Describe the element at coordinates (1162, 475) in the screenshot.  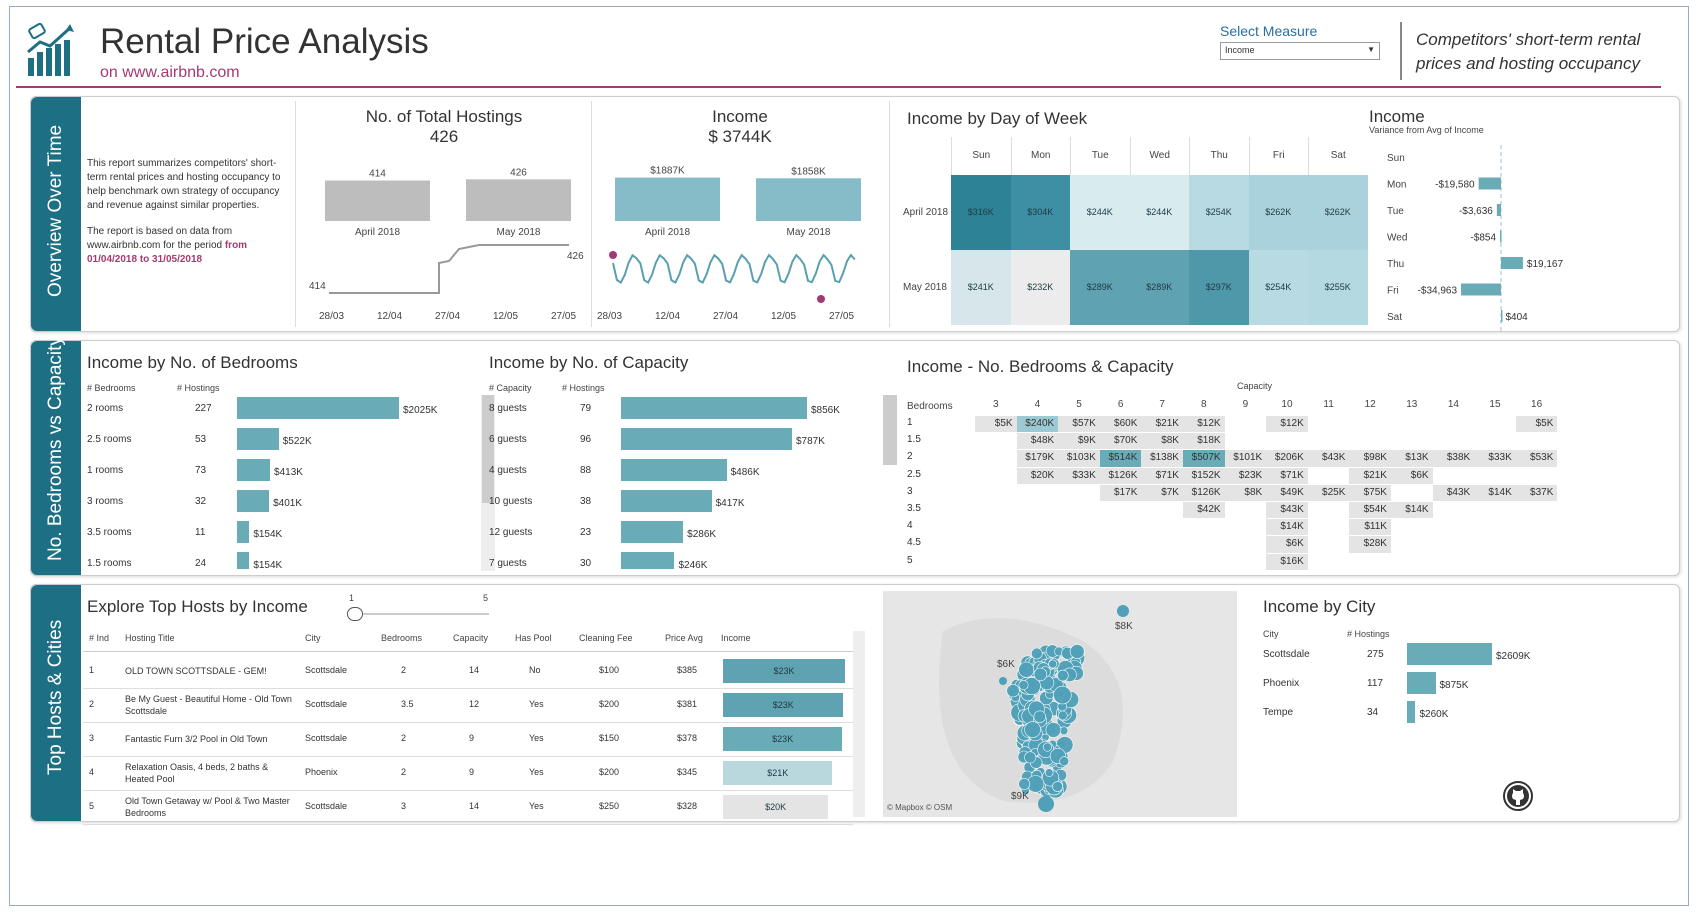
I see `matrix-cell: $71K` at that location.